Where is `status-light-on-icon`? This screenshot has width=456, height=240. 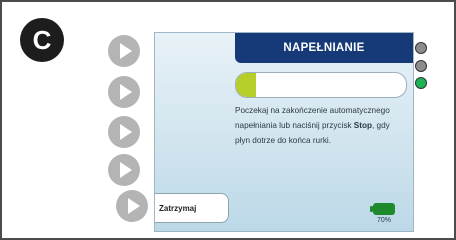
status-light-on-icon is located at coordinates (421, 83).